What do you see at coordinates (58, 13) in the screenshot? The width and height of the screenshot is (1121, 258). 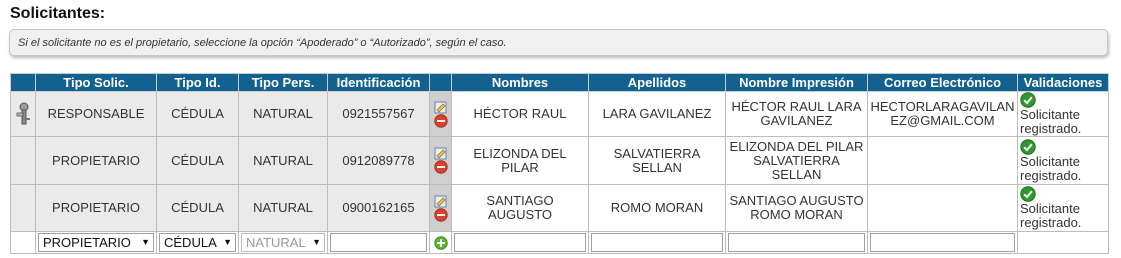 I see `section-title: Solicitantes:` at bounding box center [58, 13].